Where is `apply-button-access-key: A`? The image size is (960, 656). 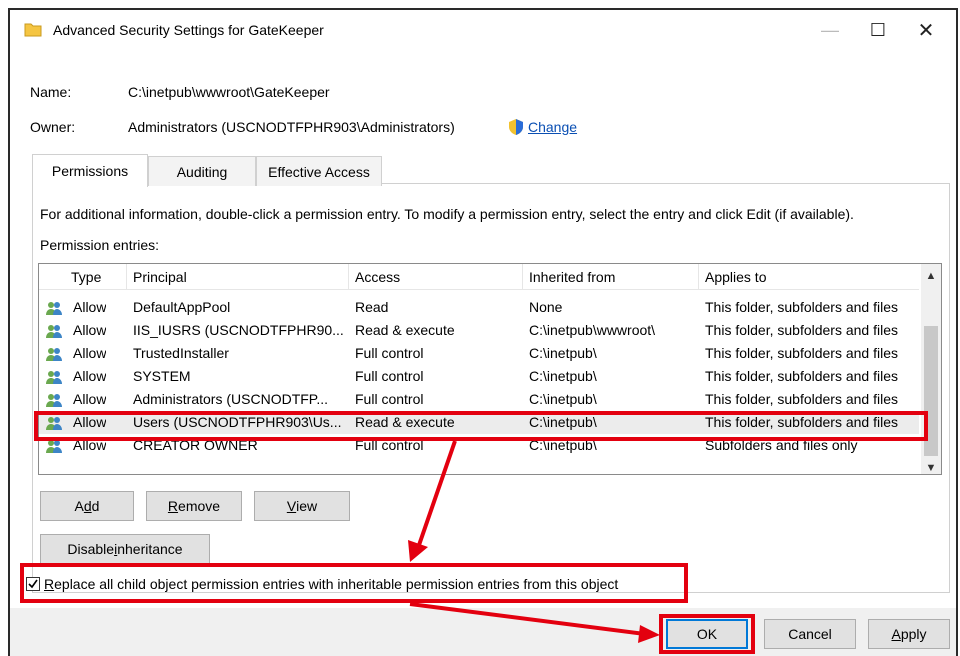
apply-button-access-key: A is located at coordinates (896, 634).